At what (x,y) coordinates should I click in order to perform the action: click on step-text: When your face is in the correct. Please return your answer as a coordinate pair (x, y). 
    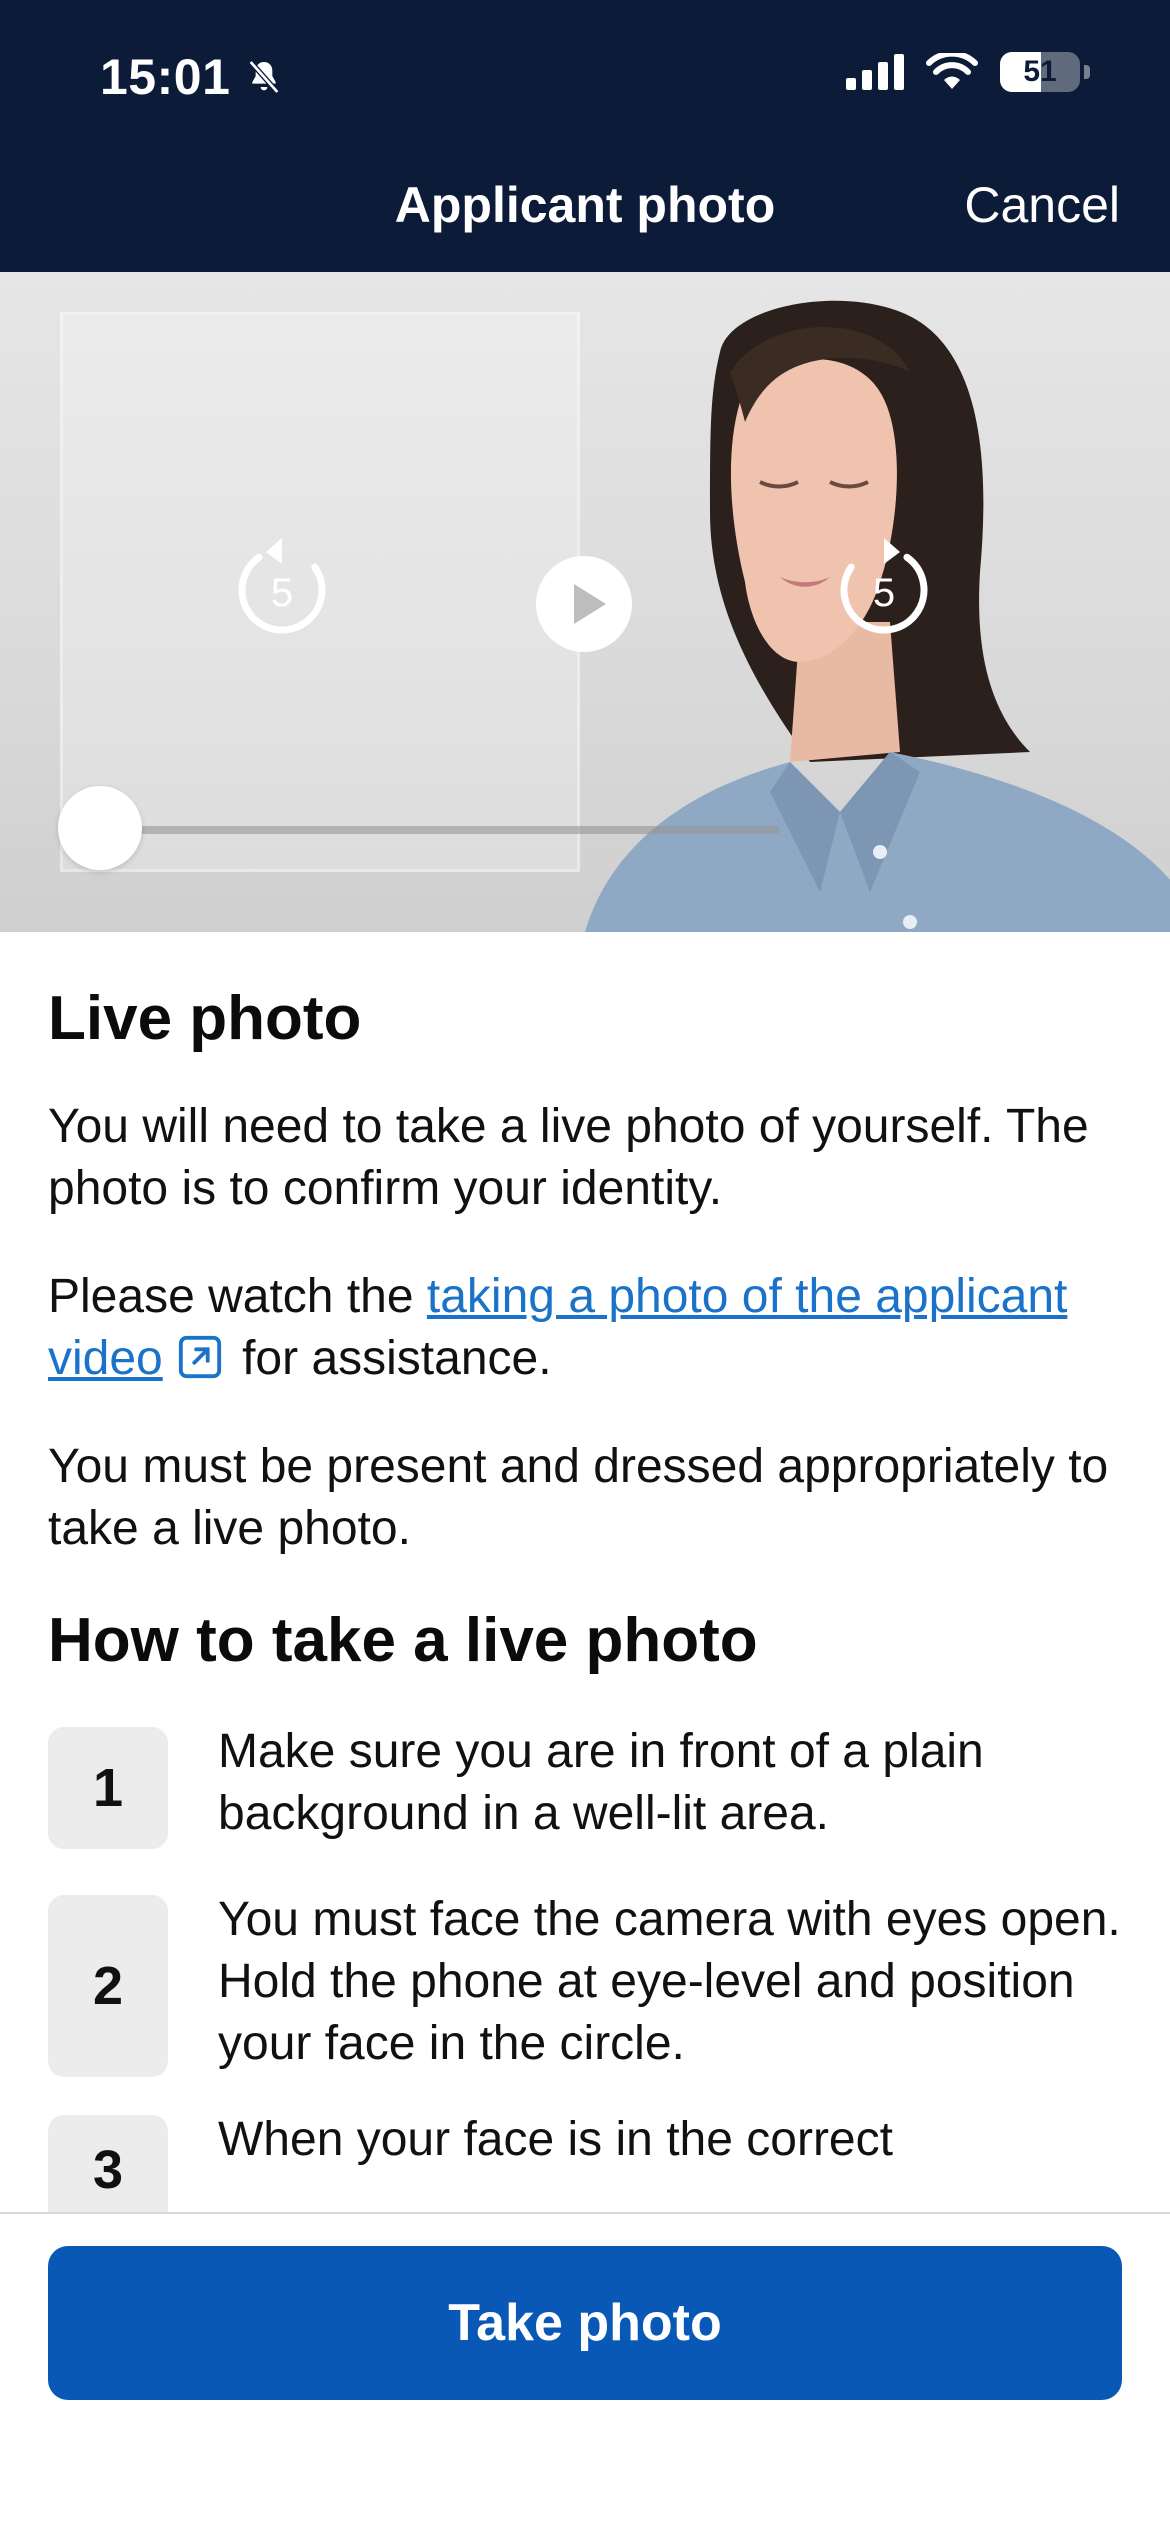
    Looking at the image, I should click on (555, 2139).